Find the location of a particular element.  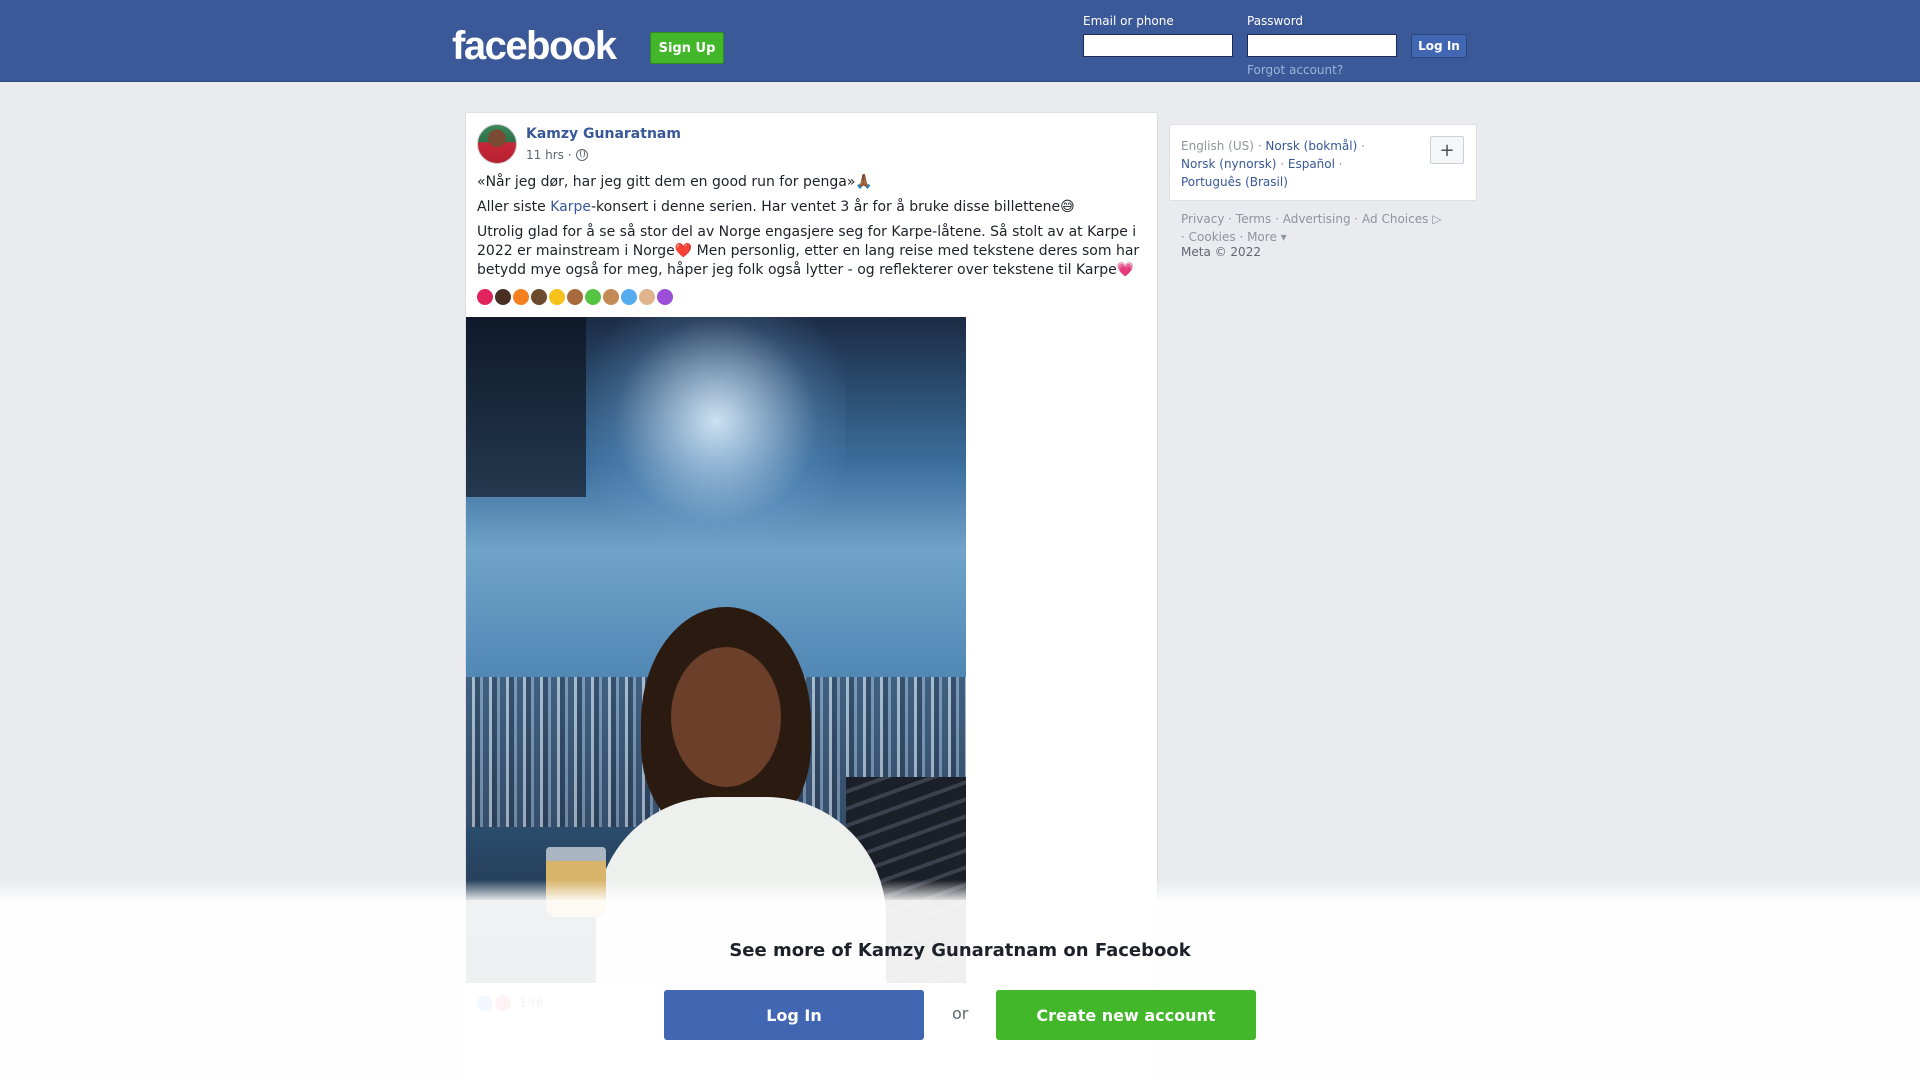

globe-icon is located at coordinates (581, 155).